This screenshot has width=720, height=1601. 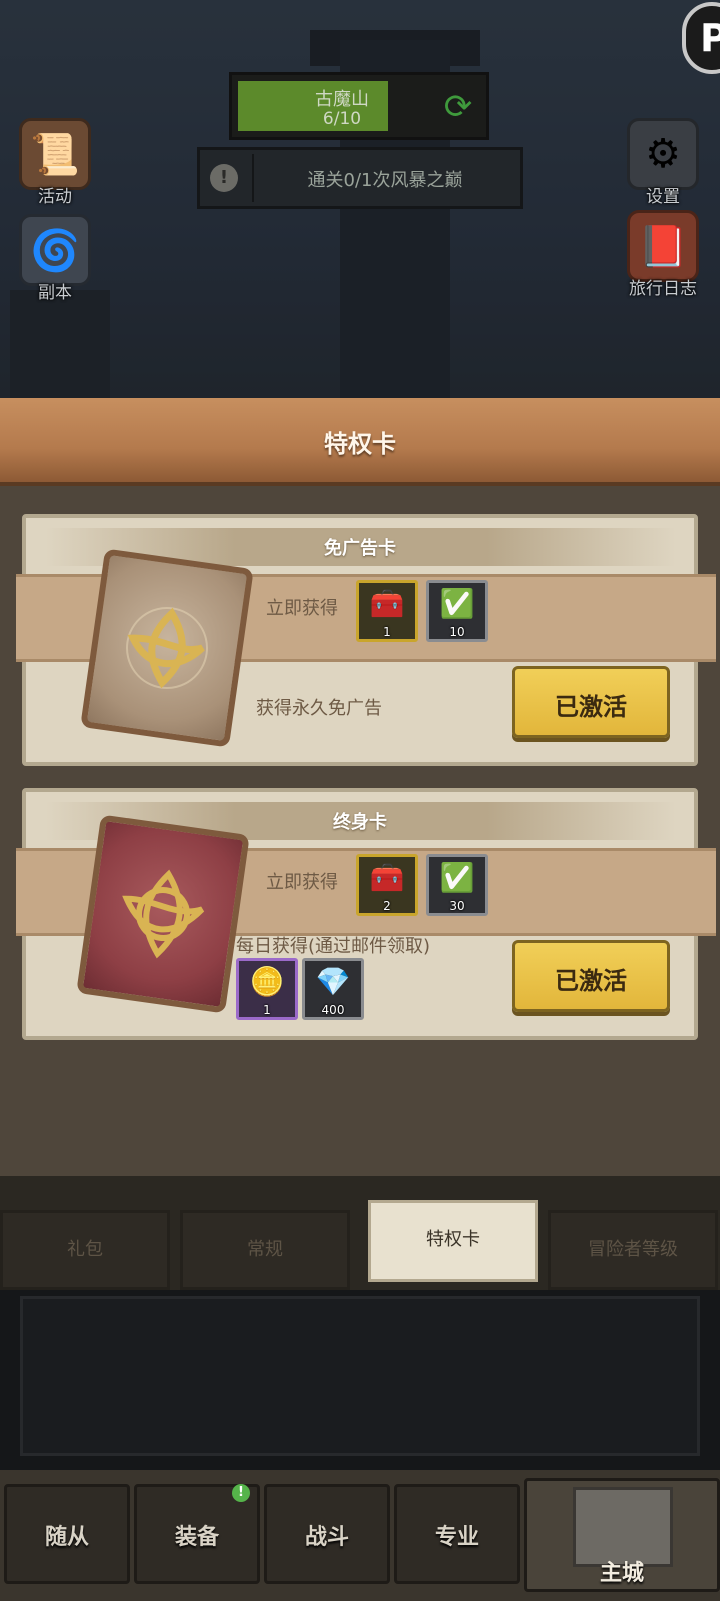 What do you see at coordinates (333, 981) in the screenshot?
I see `gem-stone-icon: 💎` at bounding box center [333, 981].